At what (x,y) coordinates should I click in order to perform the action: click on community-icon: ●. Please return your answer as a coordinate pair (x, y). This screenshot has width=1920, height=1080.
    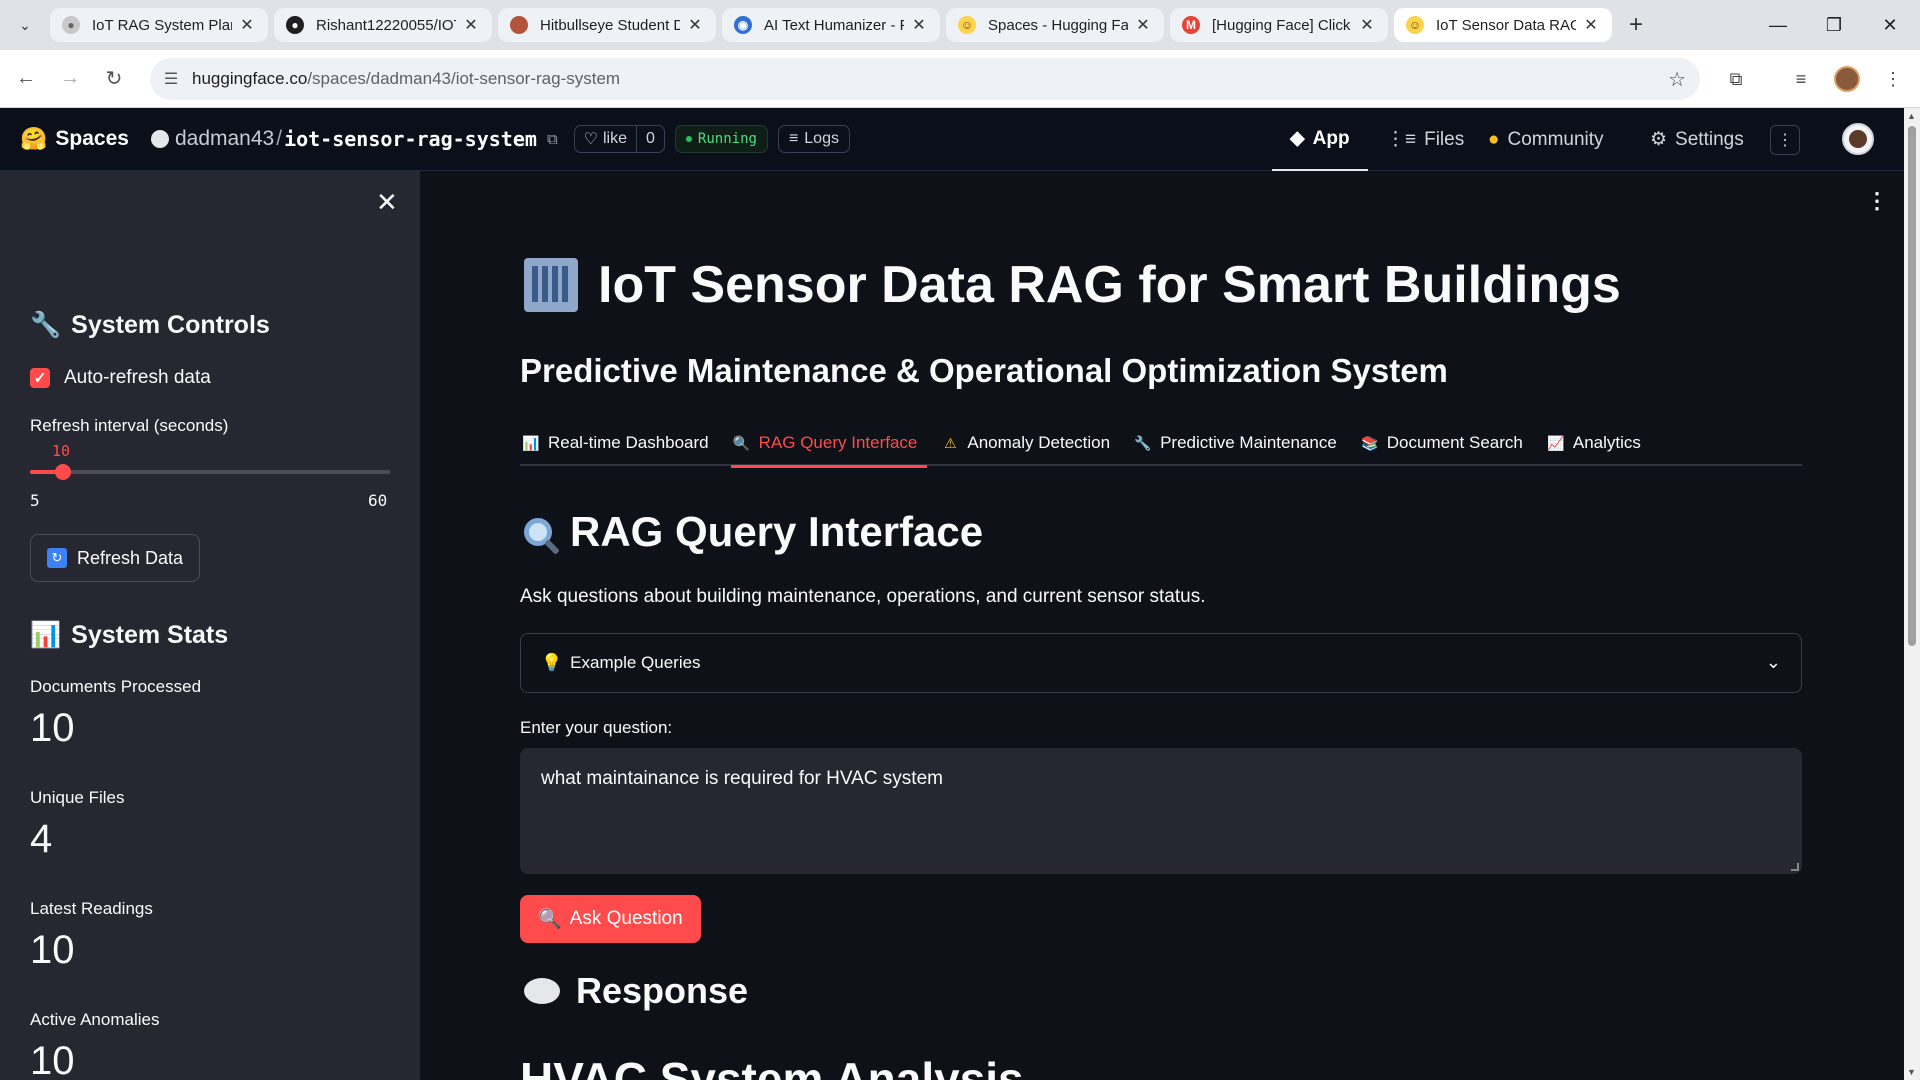
    Looking at the image, I should click on (1494, 139).